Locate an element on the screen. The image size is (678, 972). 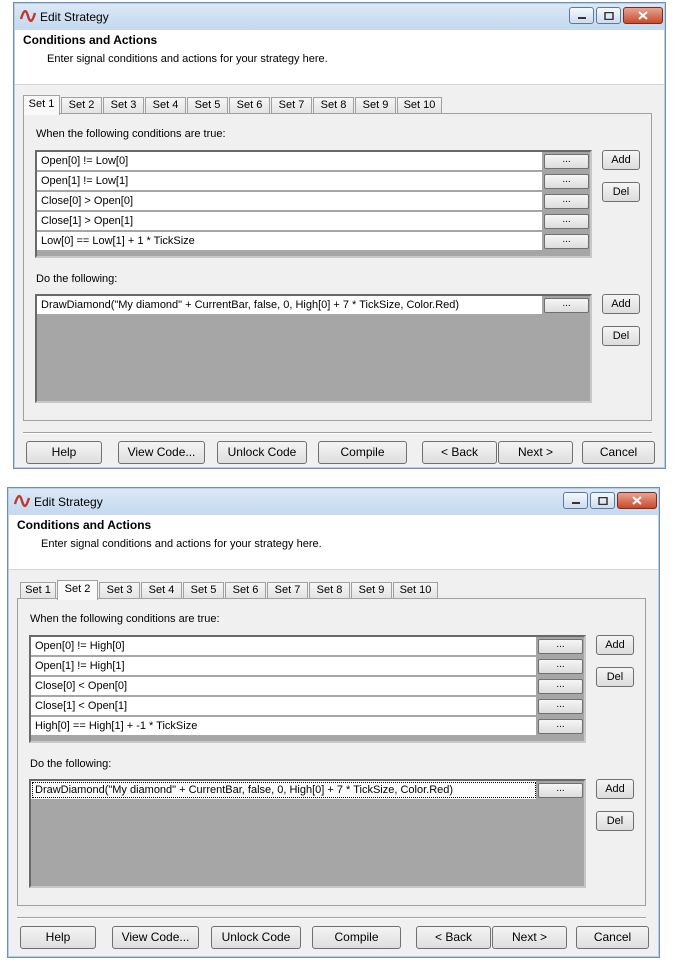
actions-label: Do the following: is located at coordinates (71, 764).